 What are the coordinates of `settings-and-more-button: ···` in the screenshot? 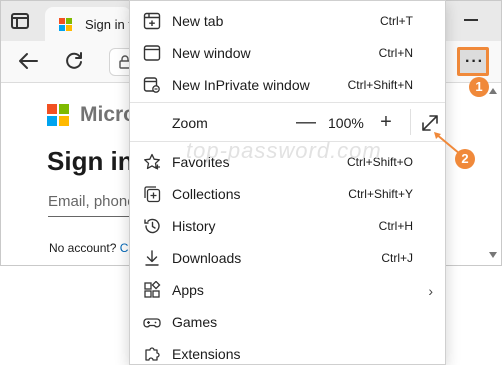 It's located at (473, 61).